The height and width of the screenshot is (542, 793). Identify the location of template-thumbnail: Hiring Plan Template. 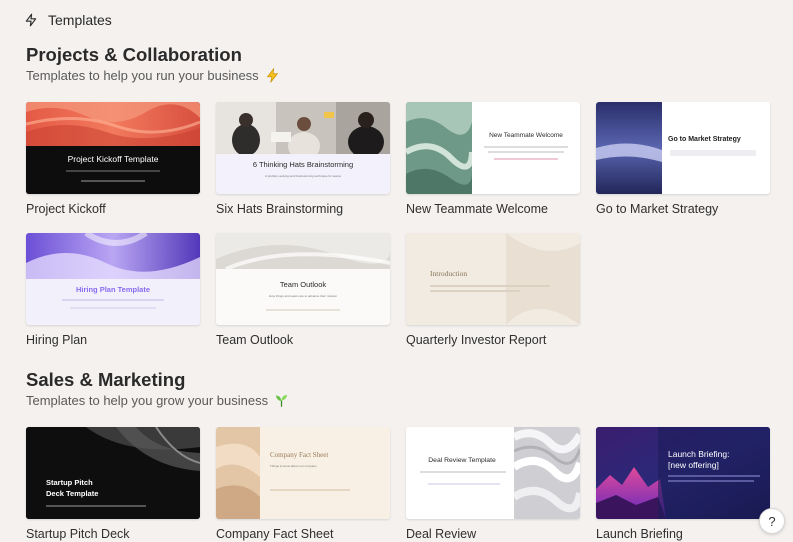
(113, 279).